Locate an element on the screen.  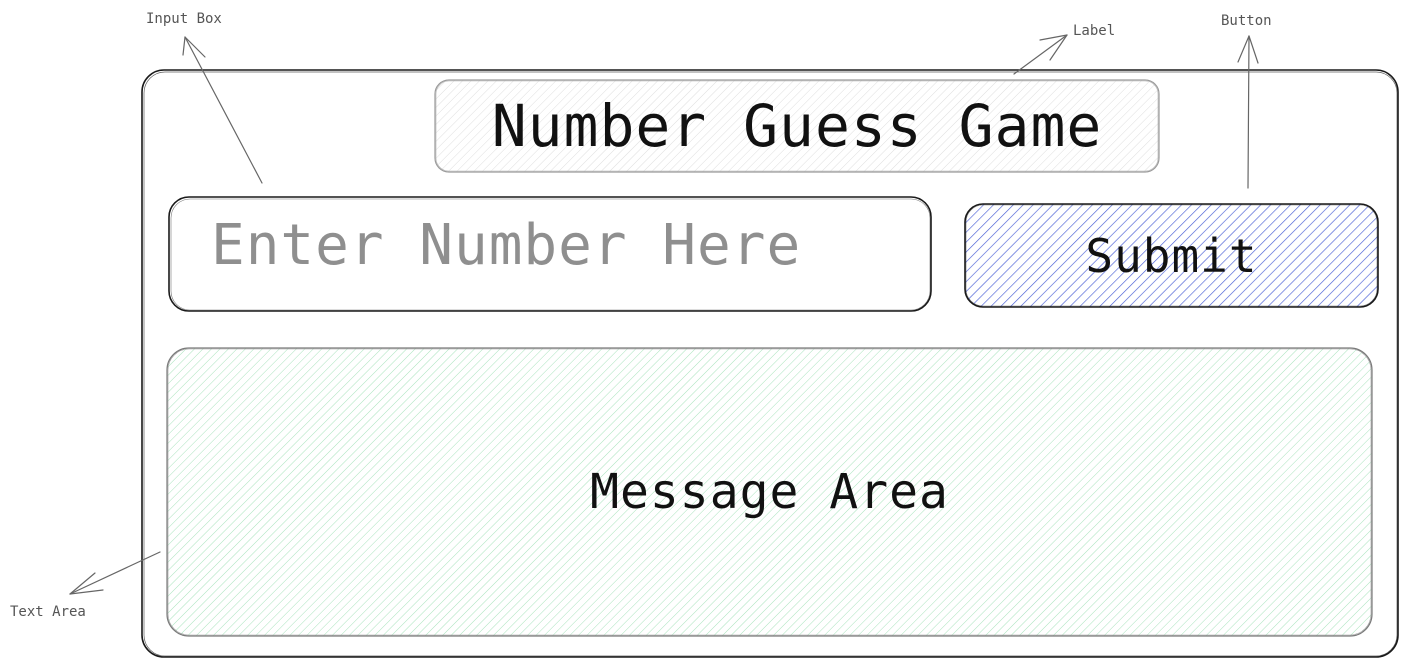
number-input-placeholder: Enter Number Here is located at coordinates (506, 245).